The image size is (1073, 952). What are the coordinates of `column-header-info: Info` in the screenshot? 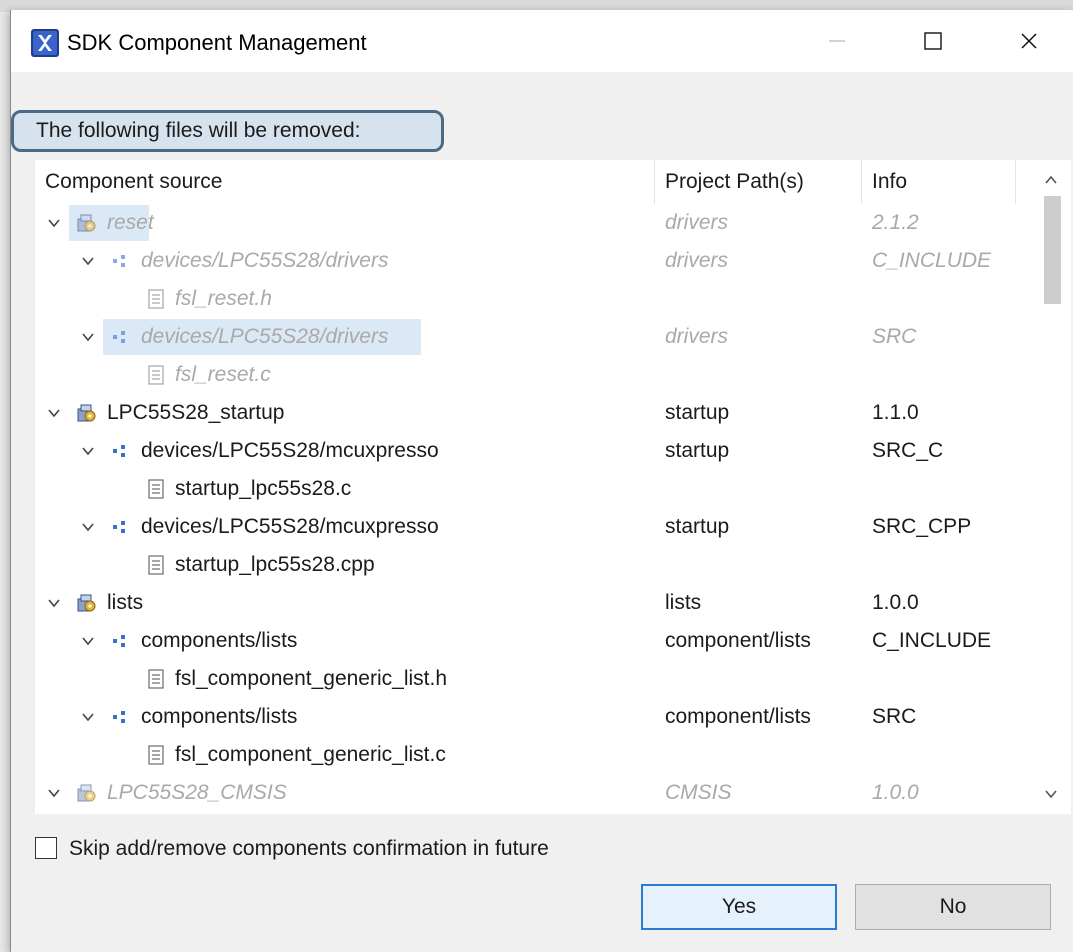 It's located at (889, 182).